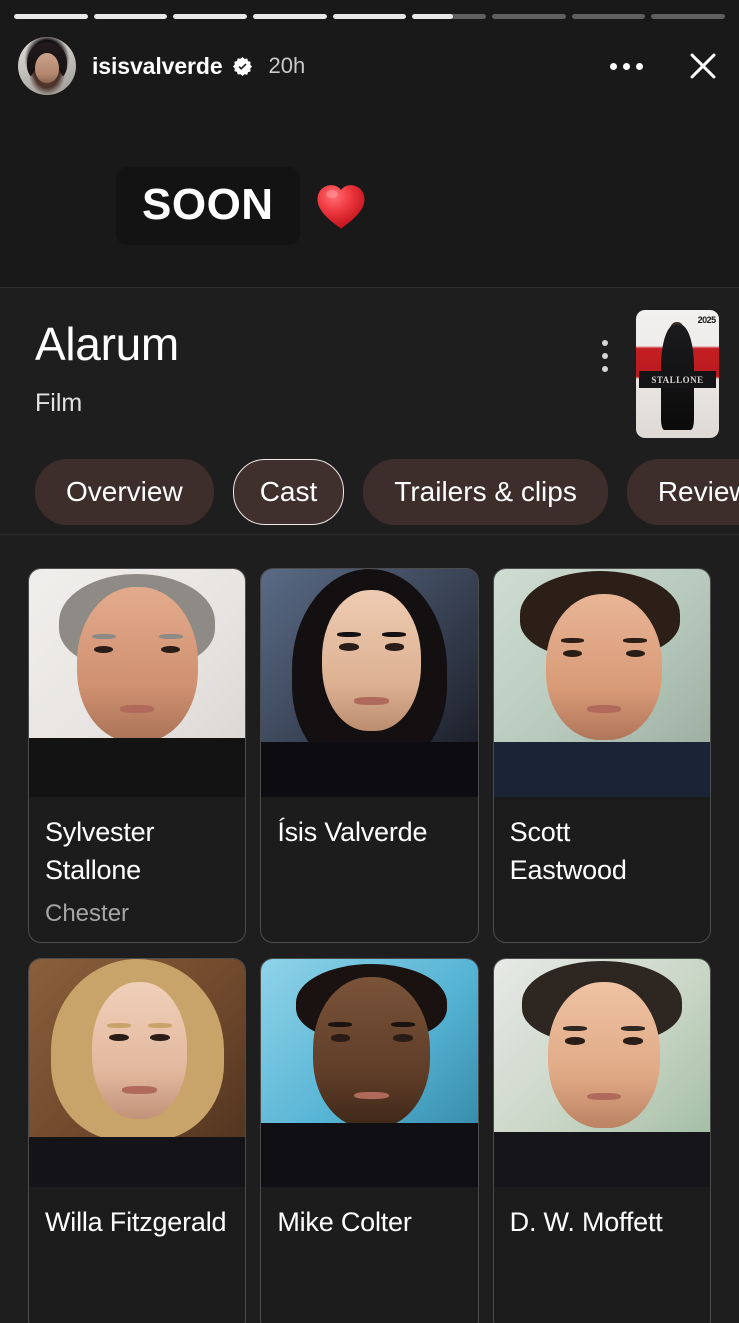 The width and height of the screenshot is (739, 1323). I want to click on movie-poster-thumbnail: 2025 STALLONE, so click(677, 374).